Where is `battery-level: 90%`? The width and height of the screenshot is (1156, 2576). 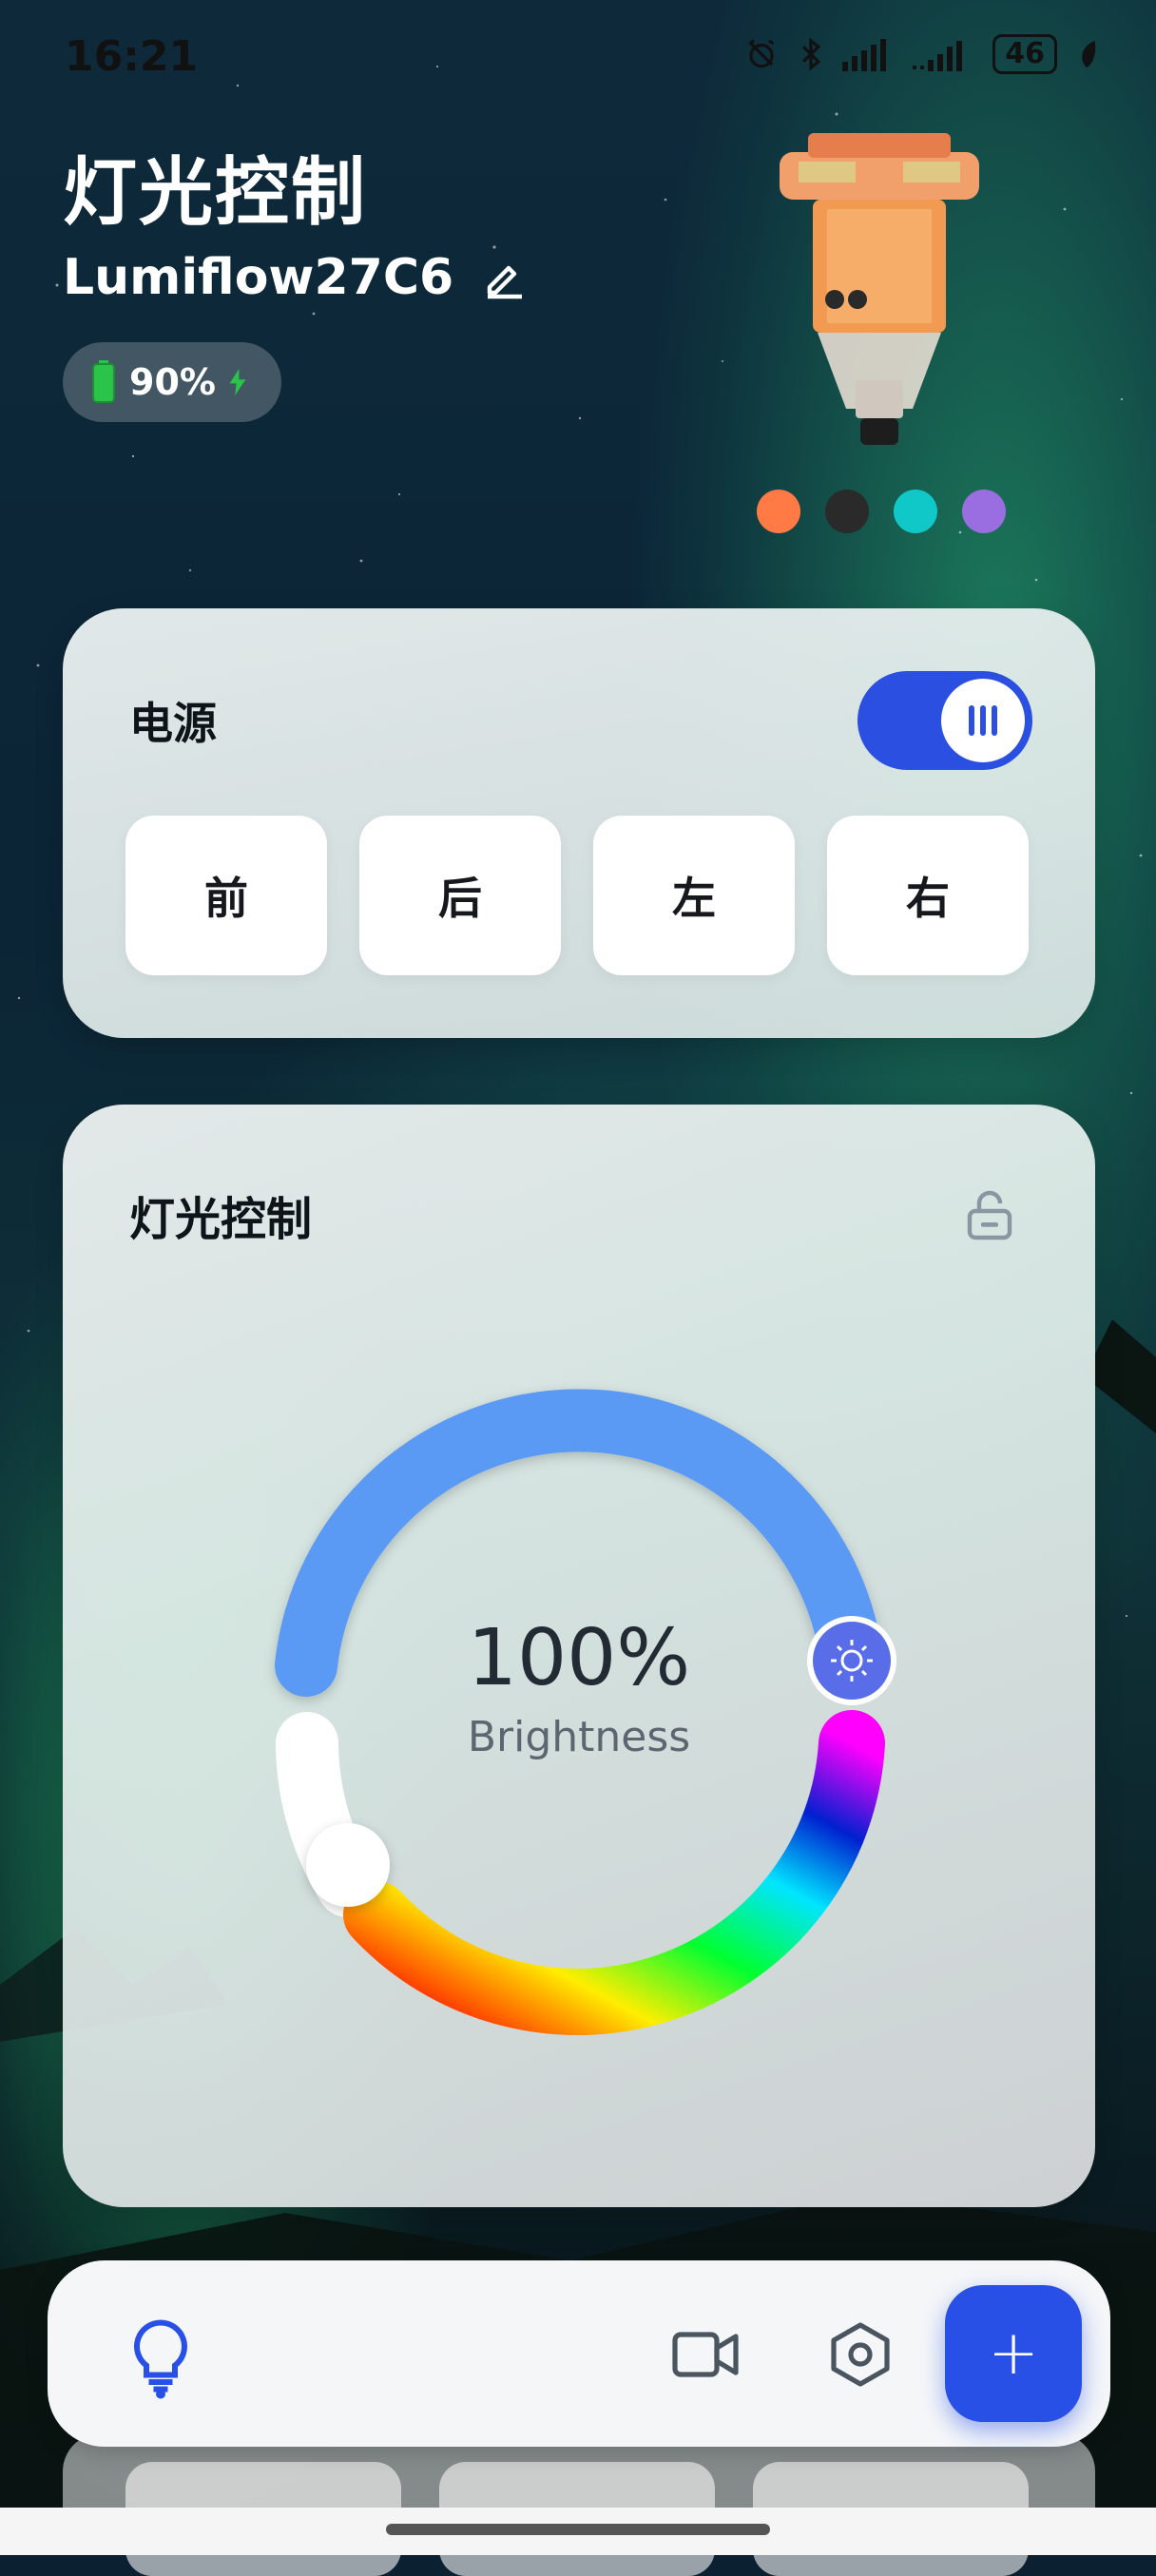
battery-level: 90% is located at coordinates (172, 382).